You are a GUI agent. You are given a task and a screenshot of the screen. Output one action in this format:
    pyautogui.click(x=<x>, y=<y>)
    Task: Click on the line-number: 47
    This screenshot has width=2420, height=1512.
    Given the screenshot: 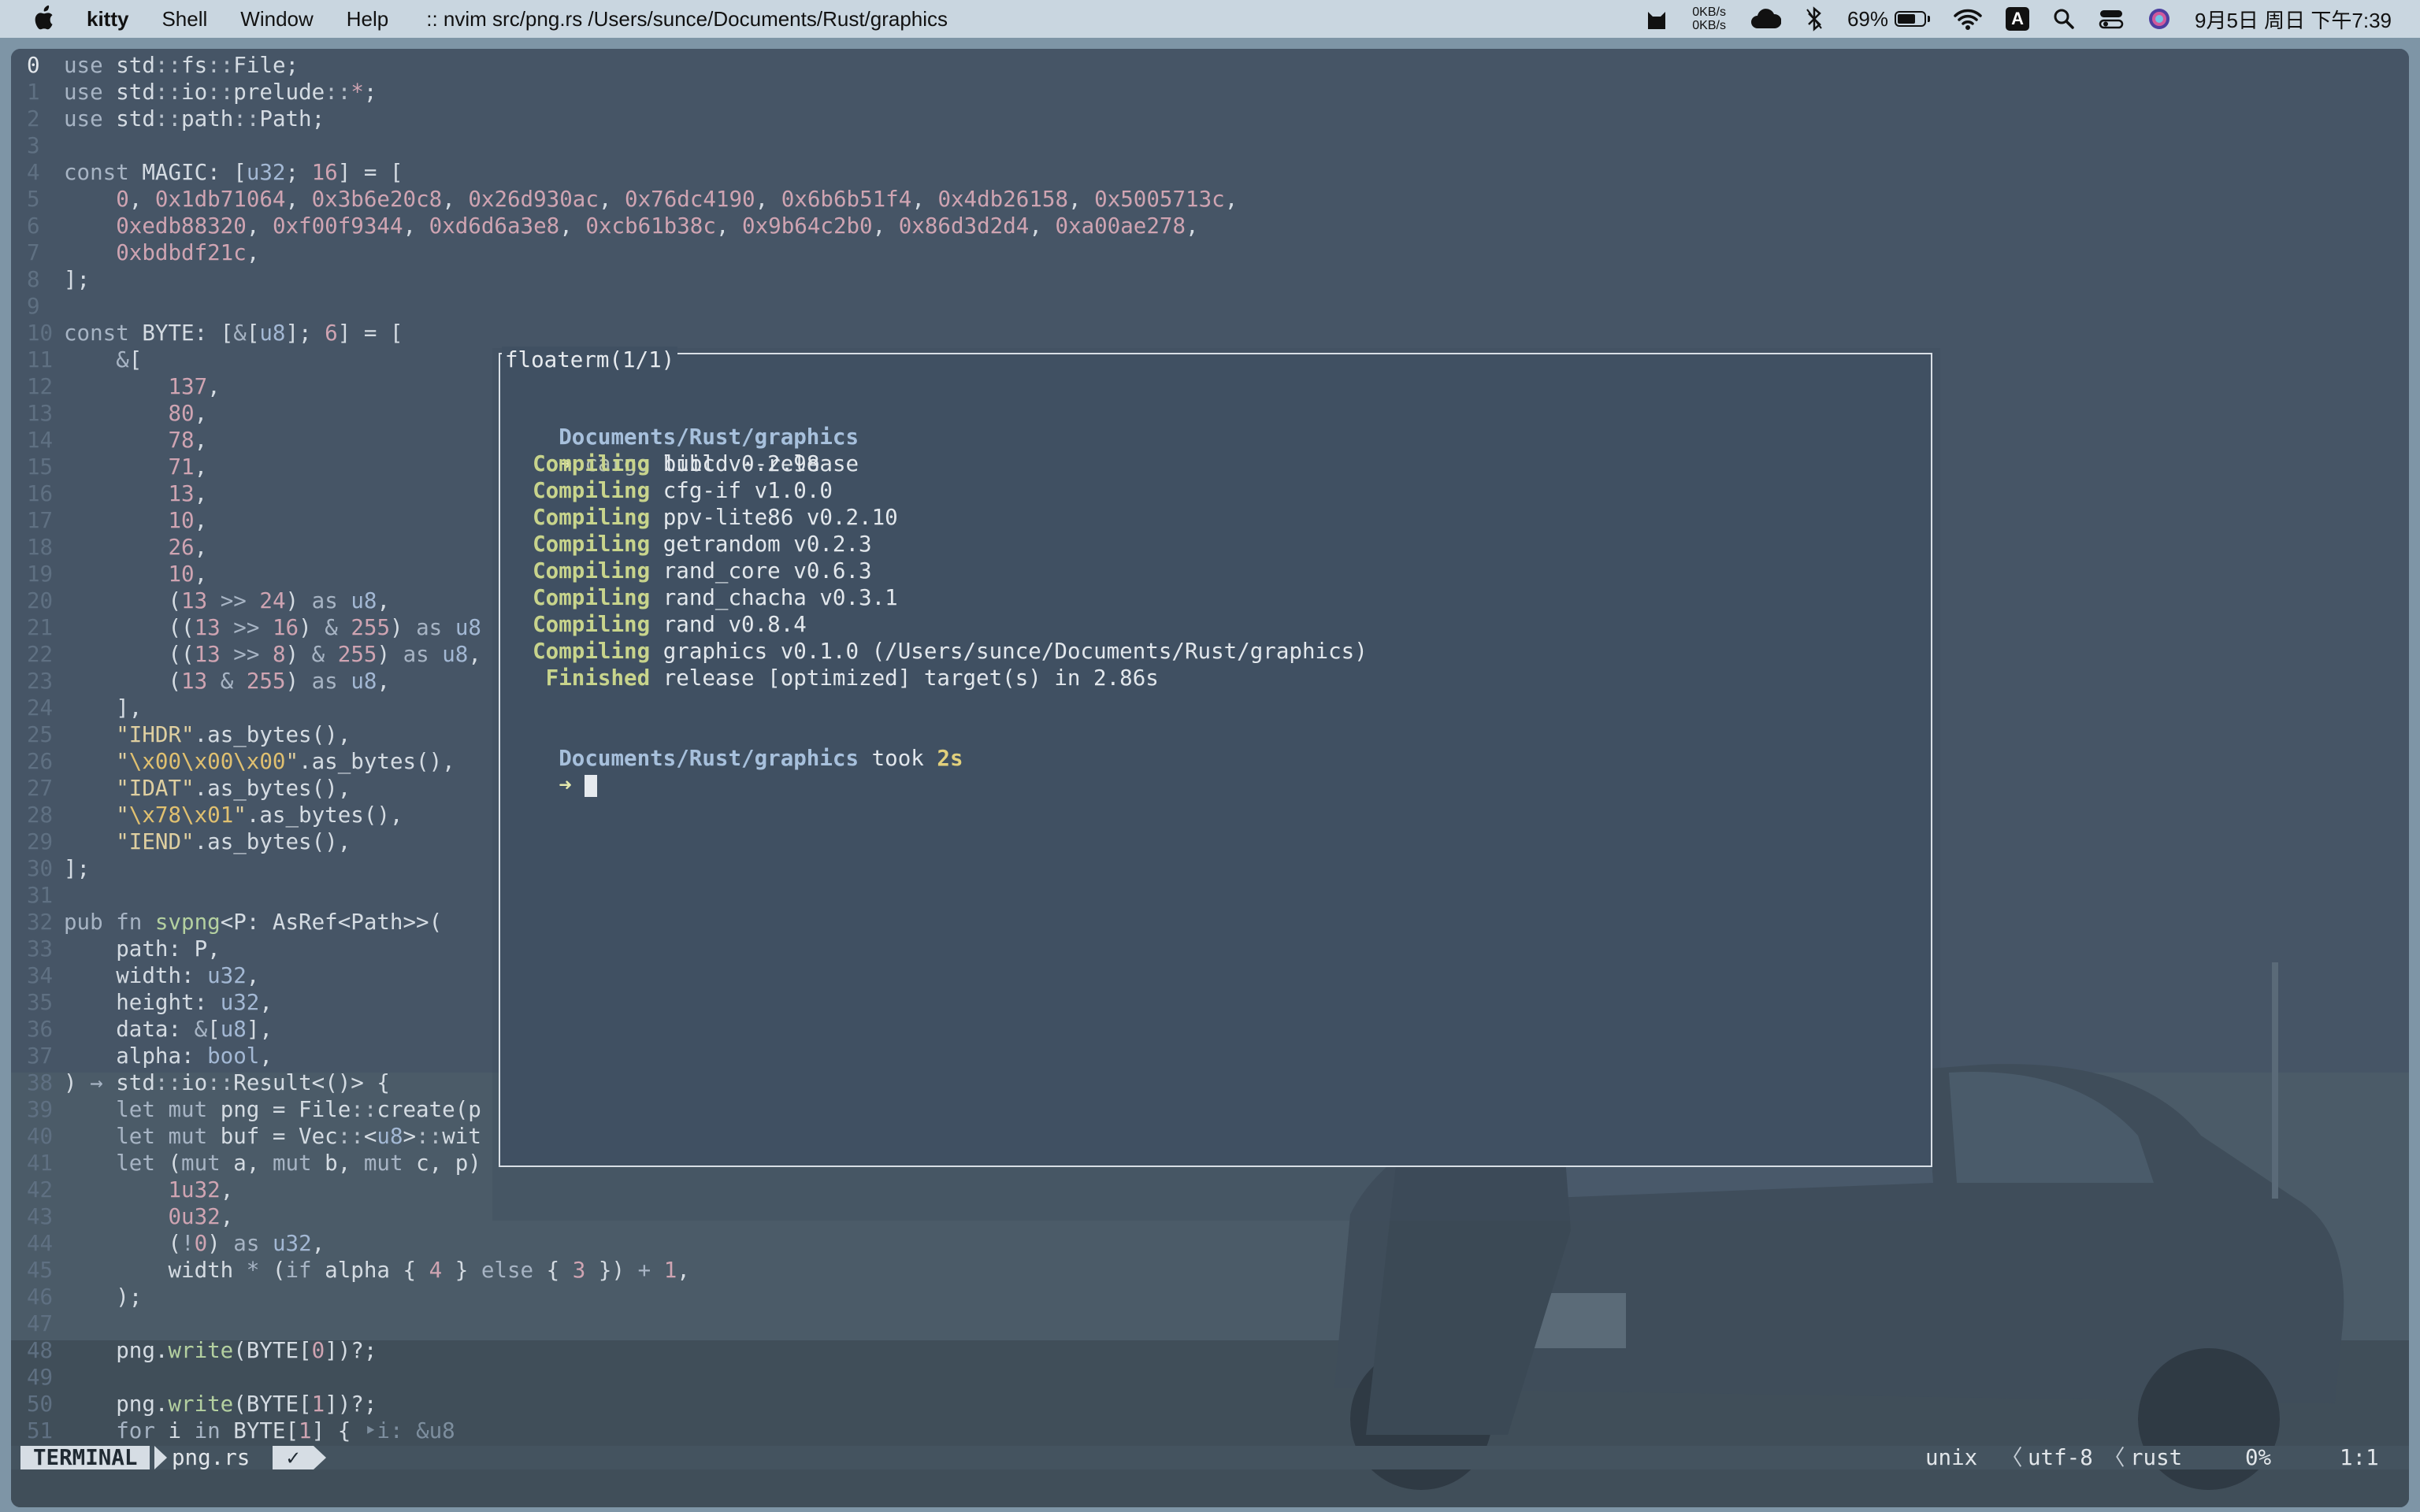 What is the action you would take?
    pyautogui.click(x=40, y=1323)
    